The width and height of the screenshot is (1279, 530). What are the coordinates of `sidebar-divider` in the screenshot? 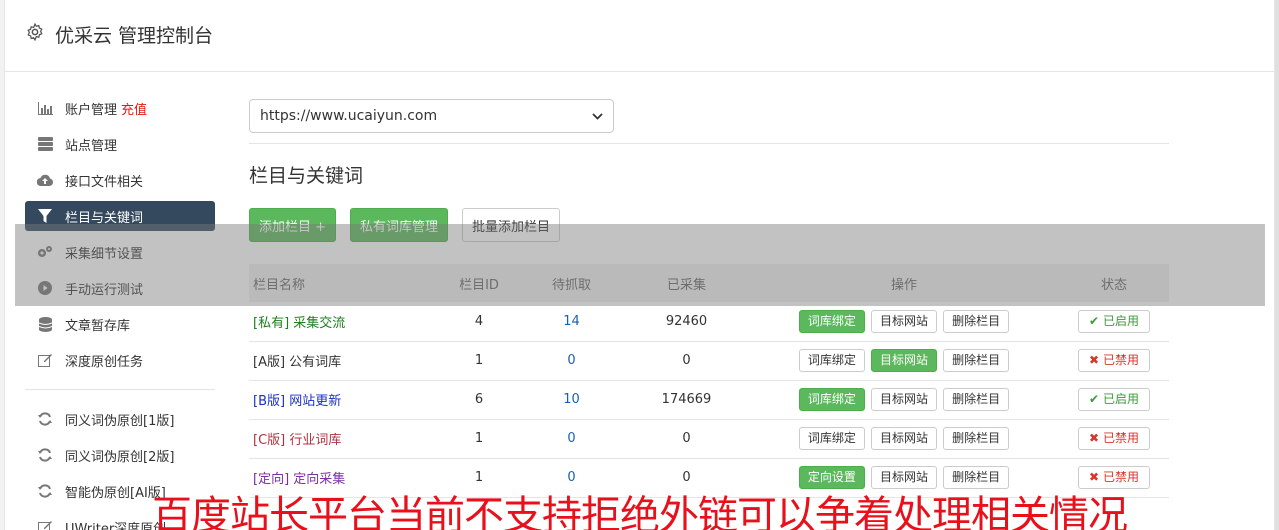 It's located at (120, 389).